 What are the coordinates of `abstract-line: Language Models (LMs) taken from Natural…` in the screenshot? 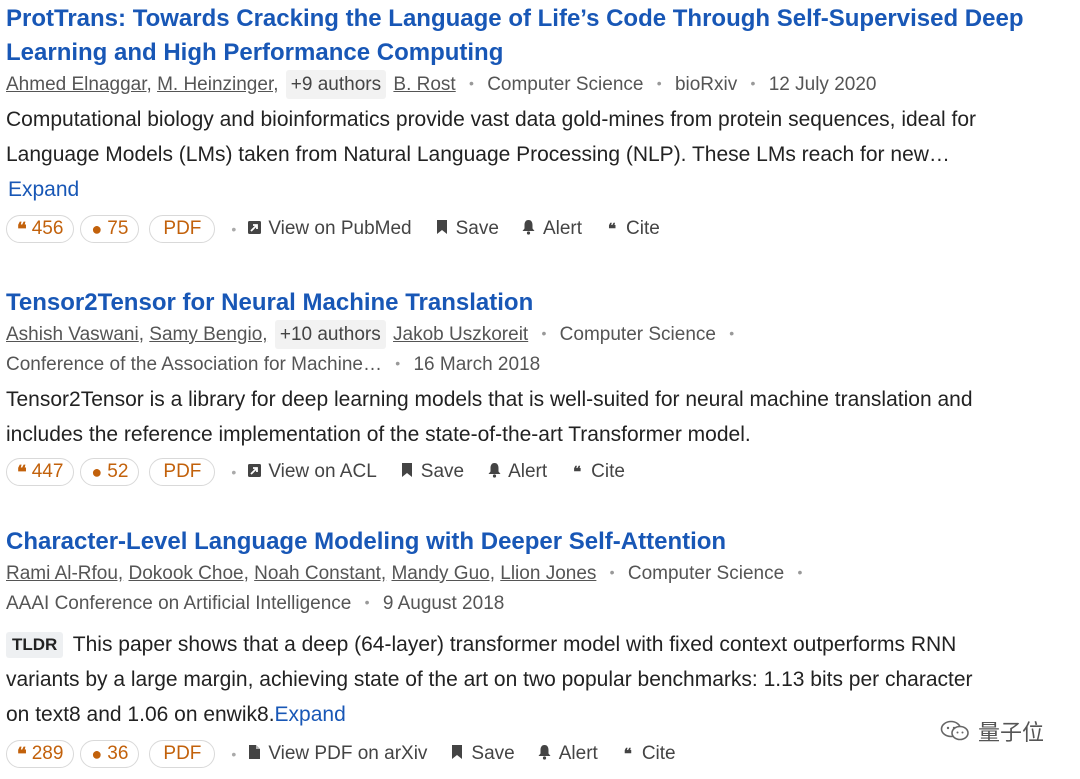 It's located at (478, 154).